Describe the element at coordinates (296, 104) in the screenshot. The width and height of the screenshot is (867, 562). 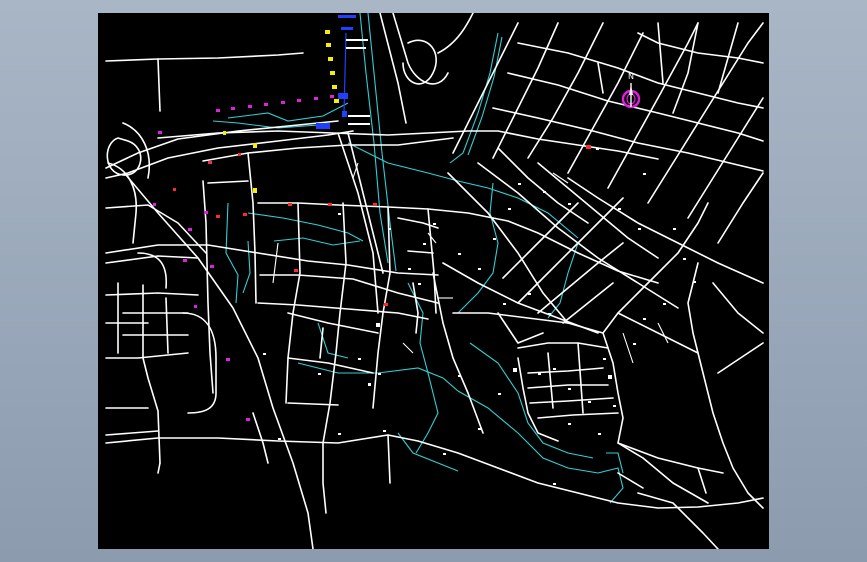
I see `route-legend-markers` at that location.